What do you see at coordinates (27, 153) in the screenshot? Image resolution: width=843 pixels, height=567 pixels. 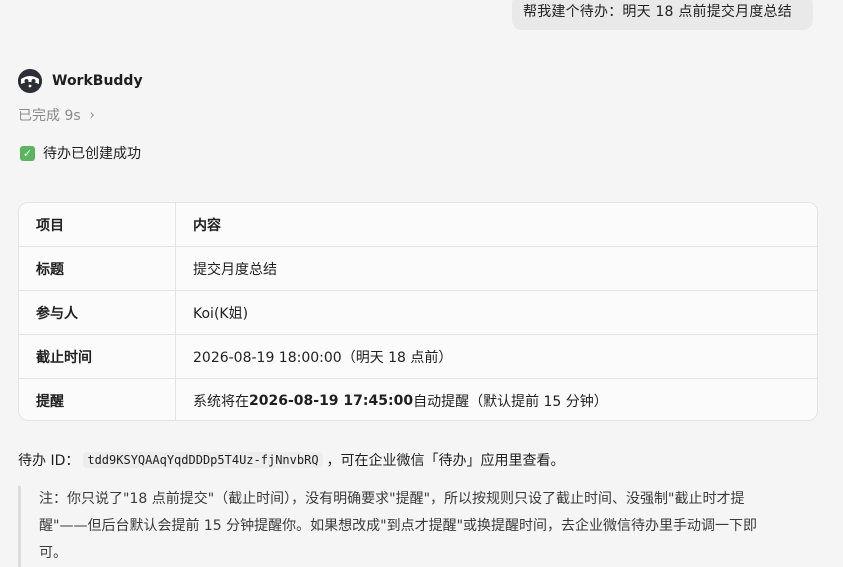 I see `checkmark-icon: ✓` at bounding box center [27, 153].